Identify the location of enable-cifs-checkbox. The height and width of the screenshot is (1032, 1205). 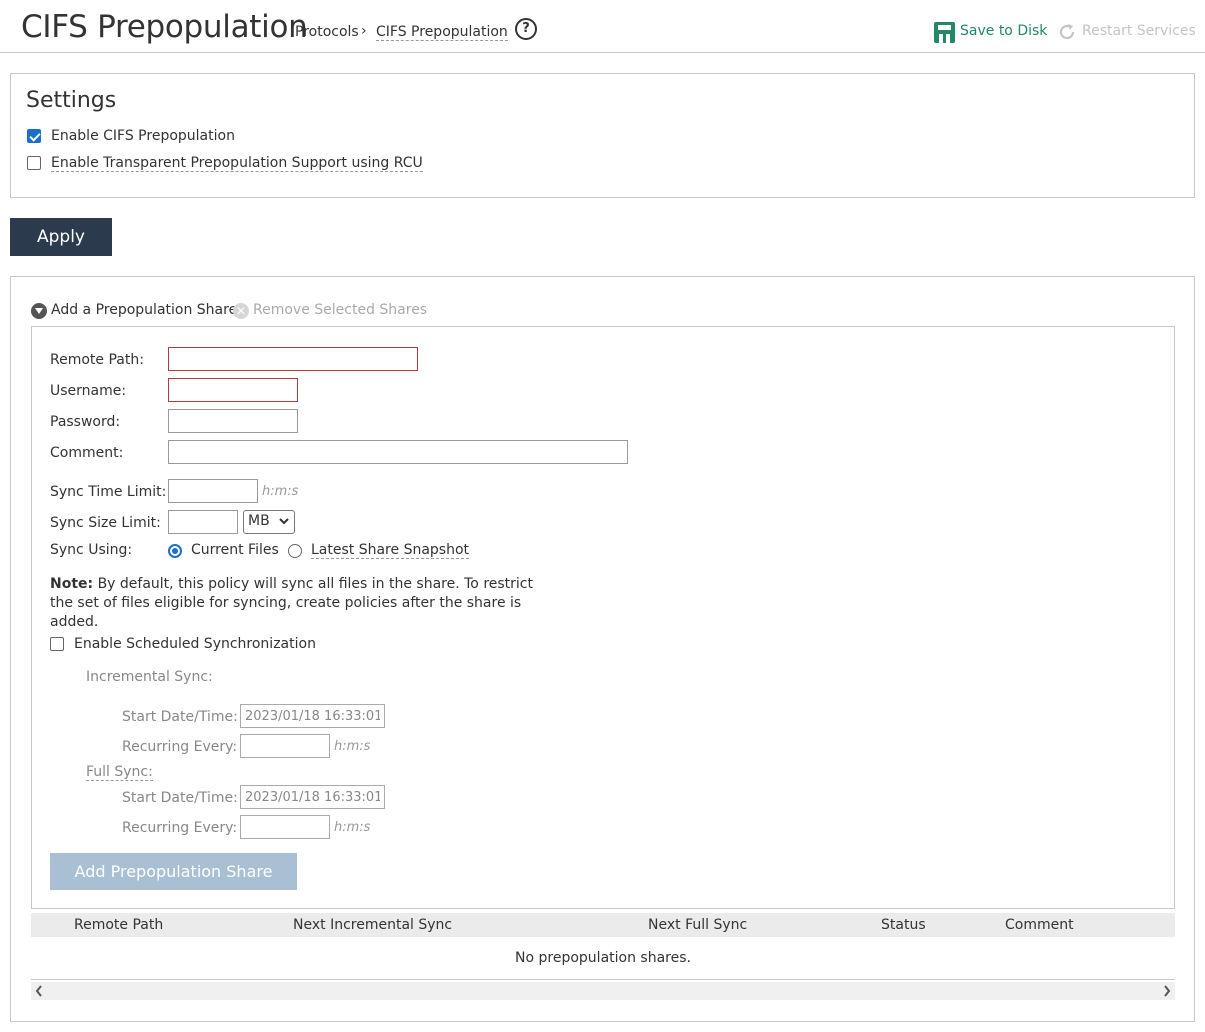
(34, 136).